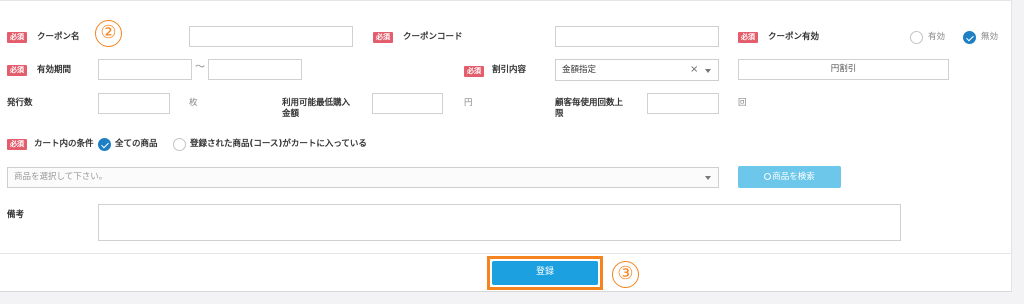 Image resolution: width=1024 pixels, height=304 pixels. I want to click on submit-button: 登録, so click(545, 273).